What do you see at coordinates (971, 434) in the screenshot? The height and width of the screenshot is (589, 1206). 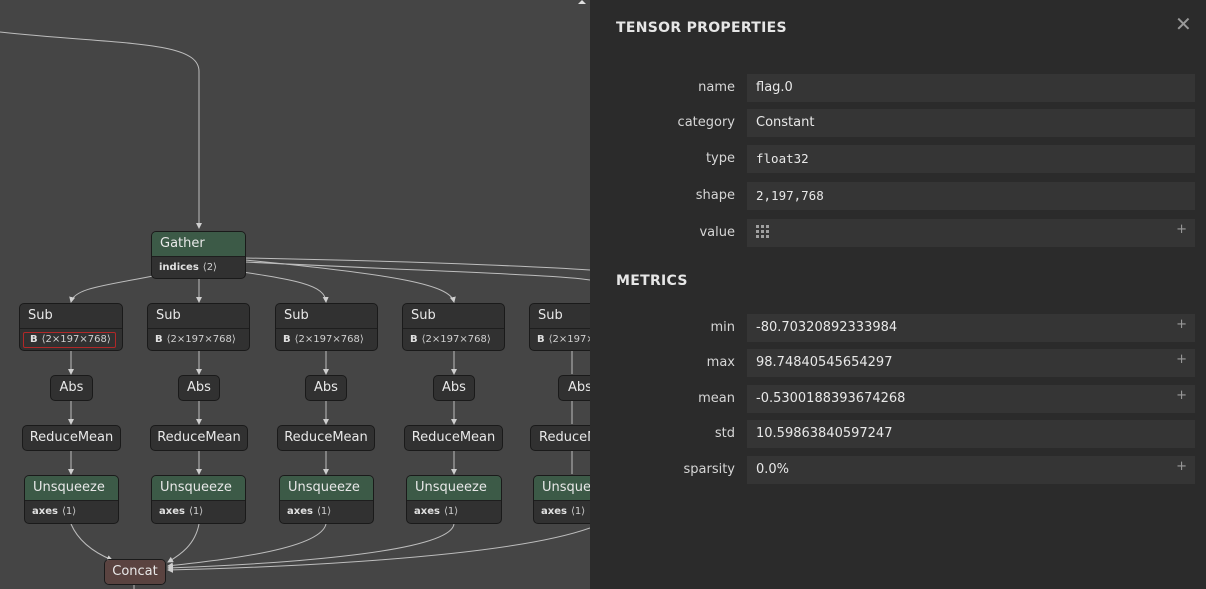 I see `metric-value: 10.59863840597247` at bounding box center [971, 434].